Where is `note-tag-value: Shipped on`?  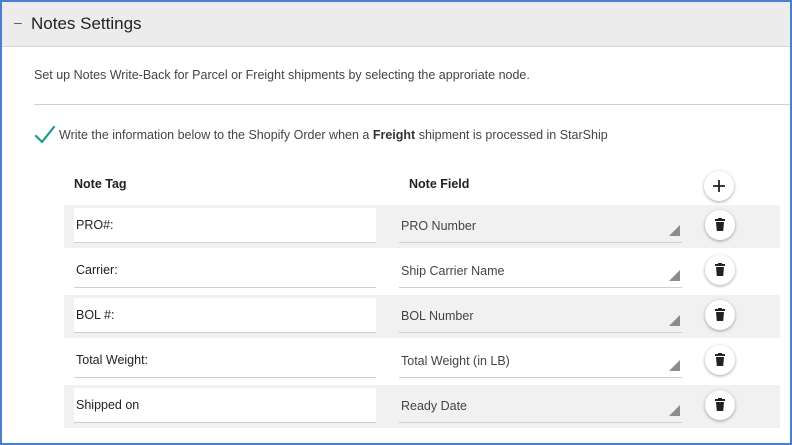
note-tag-value: Shipped on is located at coordinates (108, 405).